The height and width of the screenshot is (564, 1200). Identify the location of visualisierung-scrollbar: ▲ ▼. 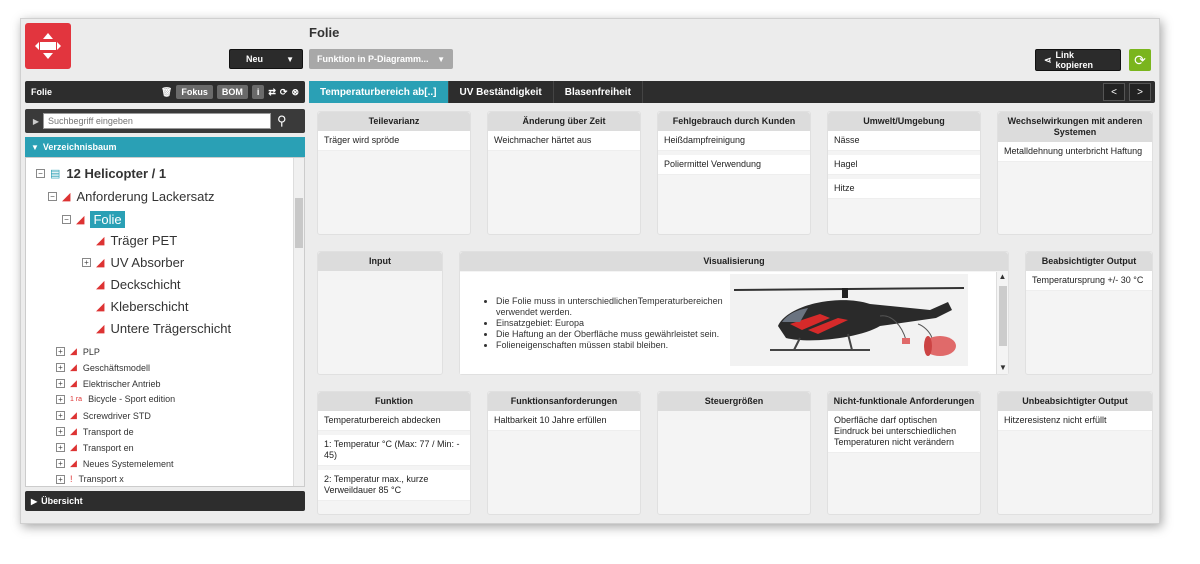
(1002, 323).